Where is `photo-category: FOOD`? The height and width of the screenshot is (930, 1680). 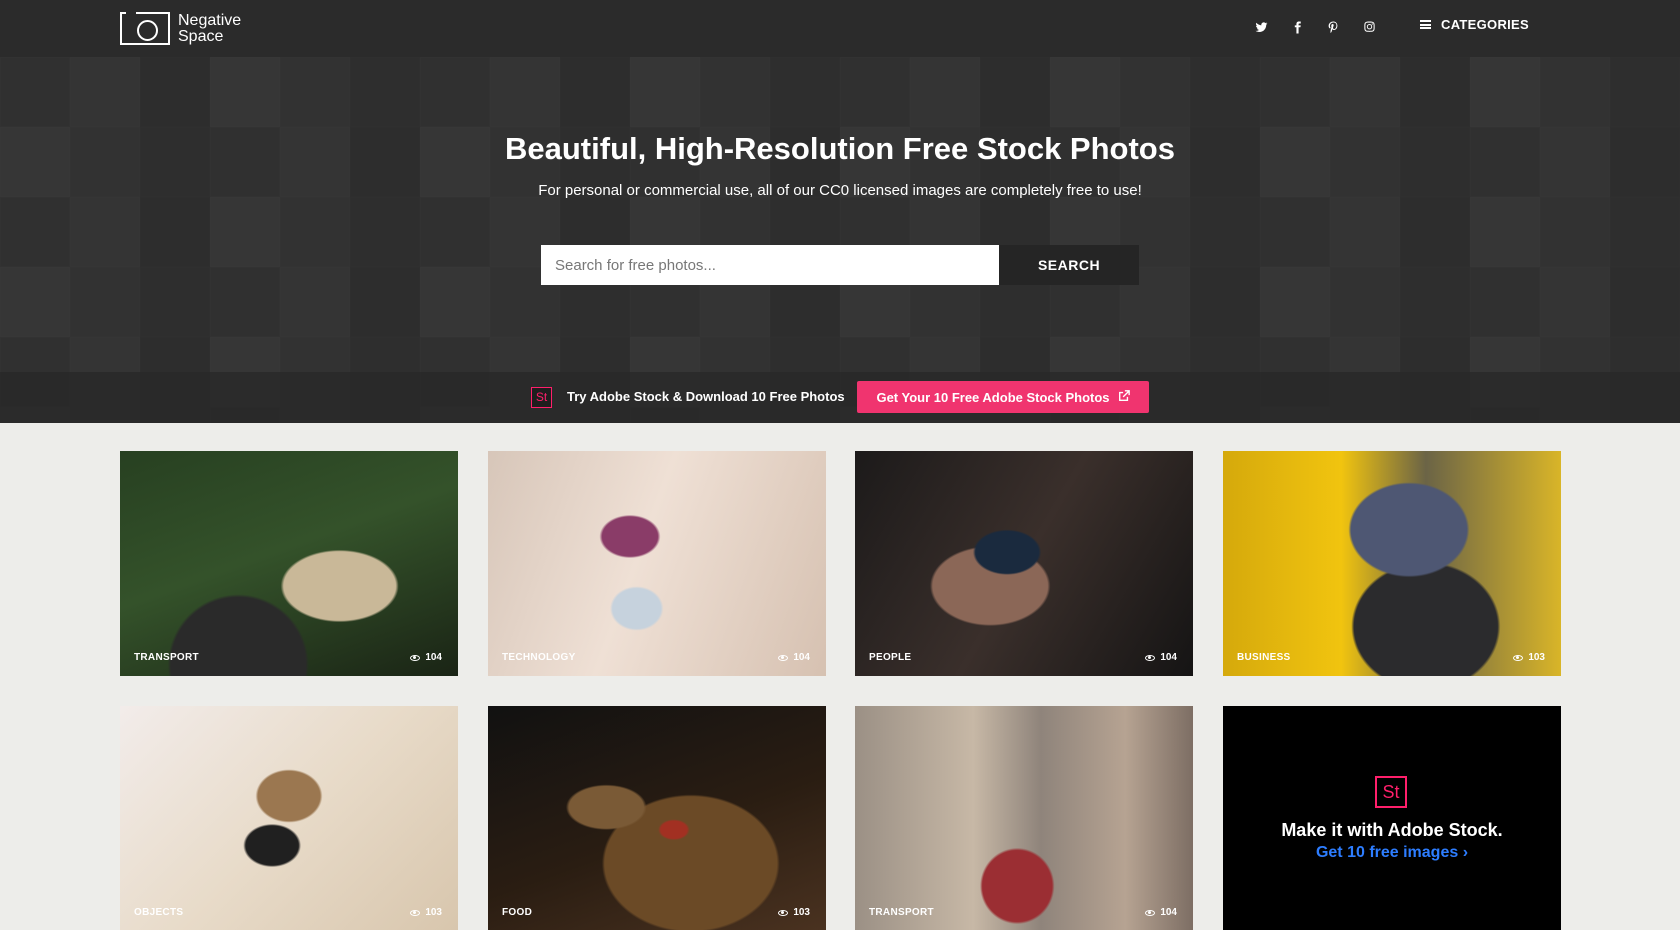 photo-category: FOOD is located at coordinates (517, 912).